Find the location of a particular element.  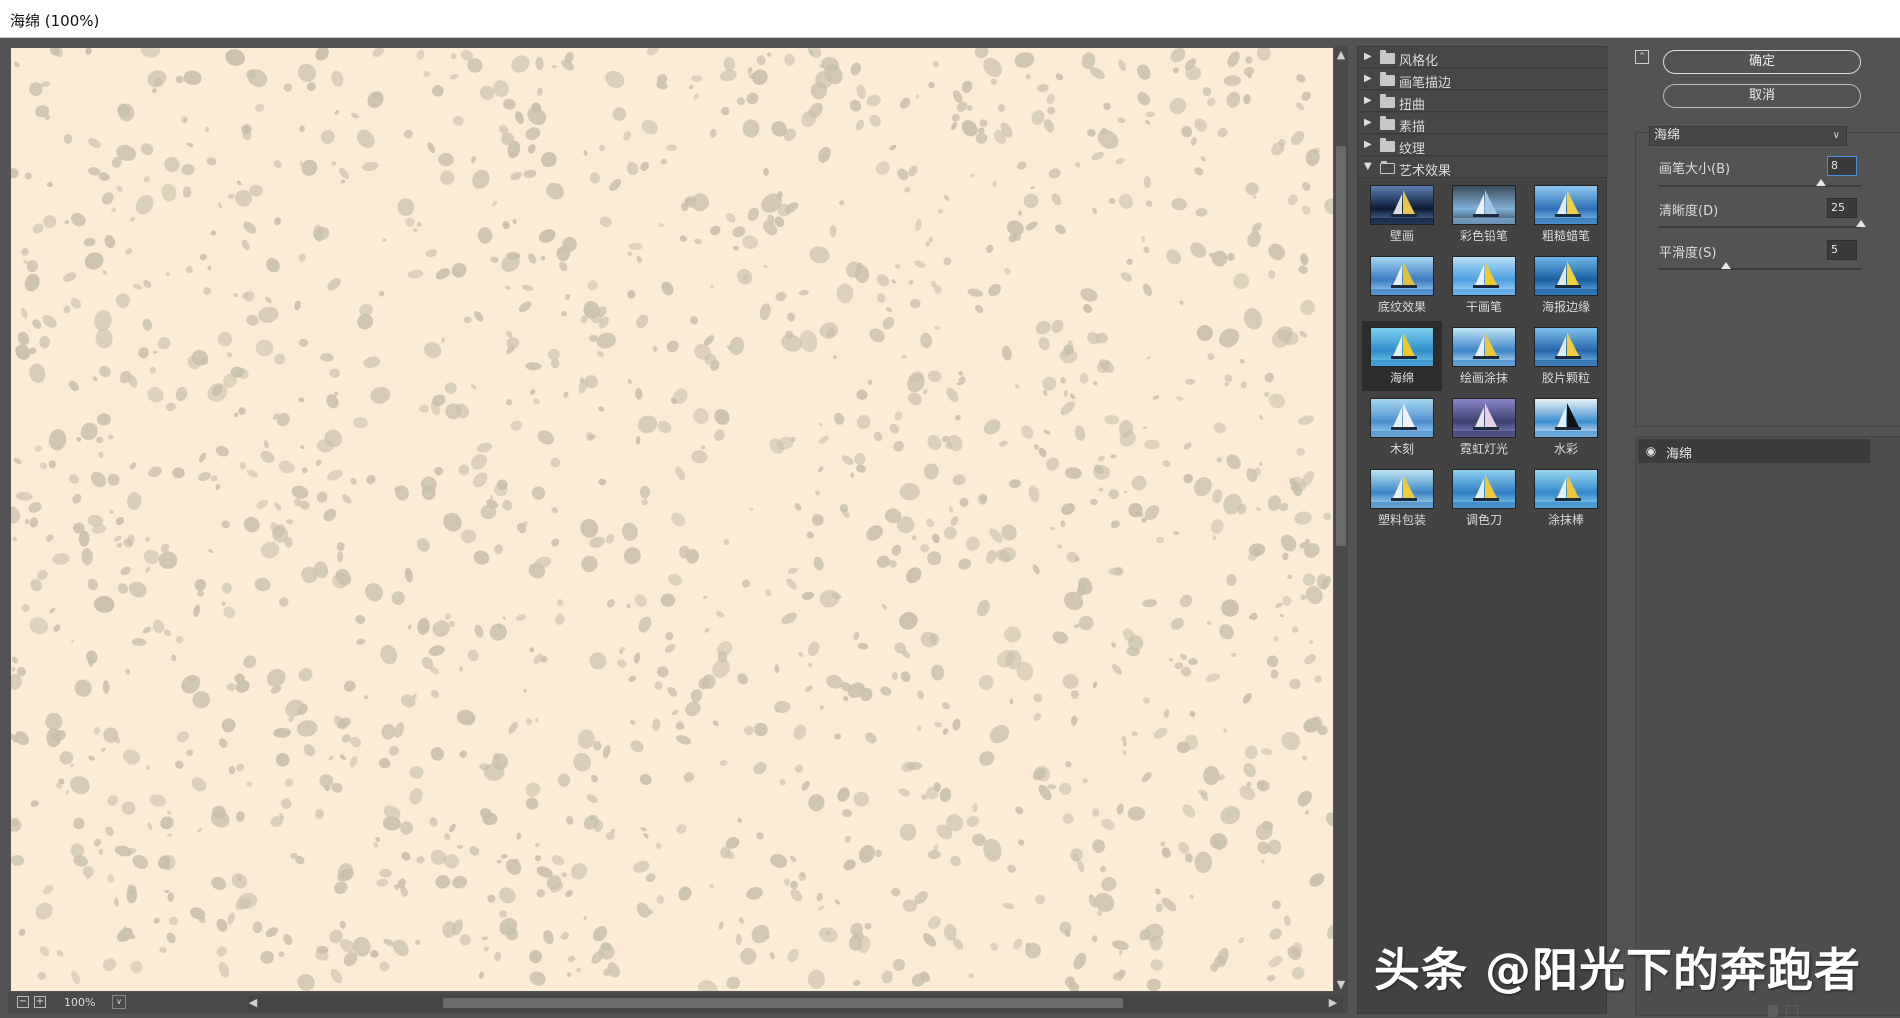

filter-thumb-fresco: 壁画 is located at coordinates (1402, 214).